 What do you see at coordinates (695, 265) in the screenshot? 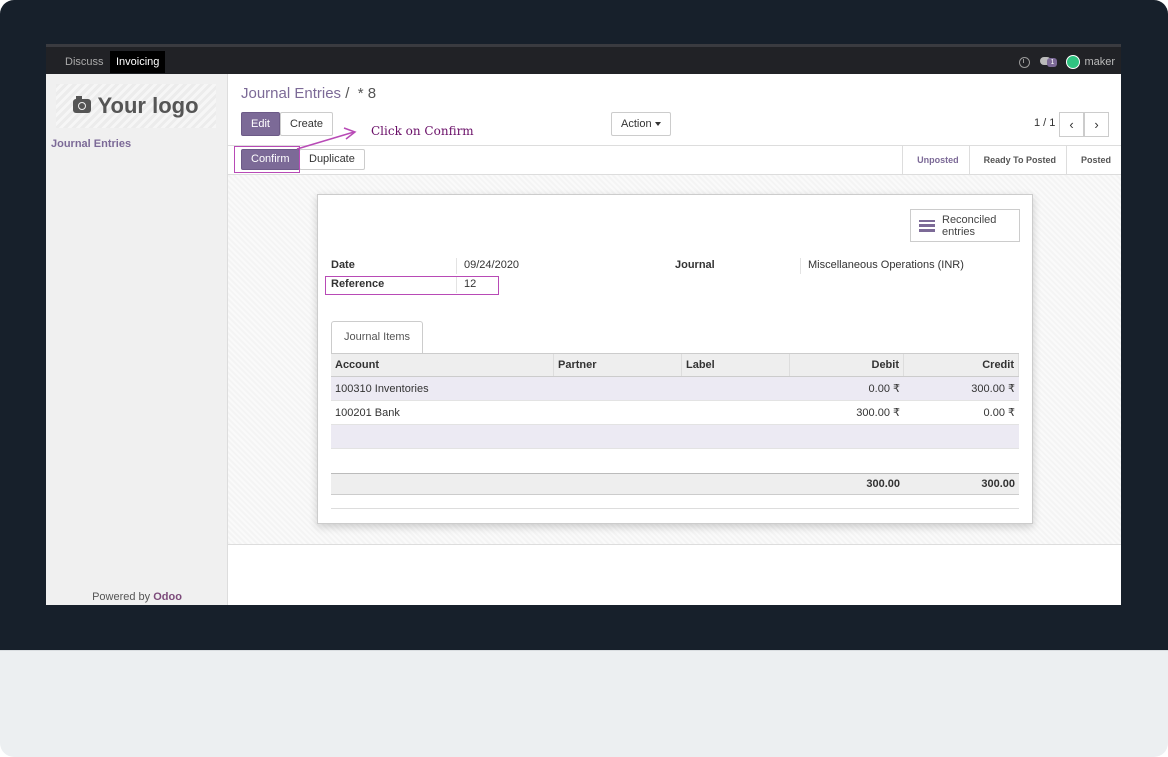
I see `journal-label: Journal` at bounding box center [695, 265].